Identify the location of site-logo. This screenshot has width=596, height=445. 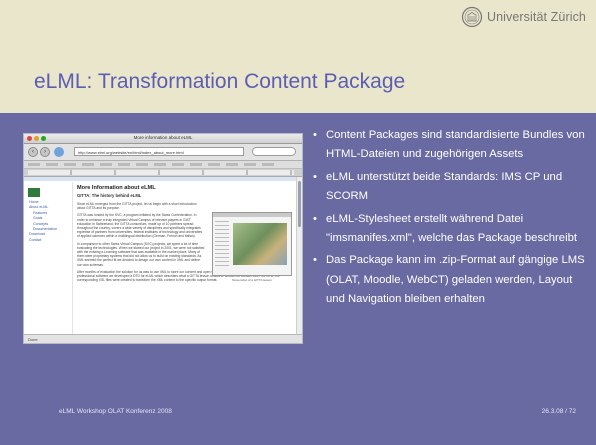
(34, 192).